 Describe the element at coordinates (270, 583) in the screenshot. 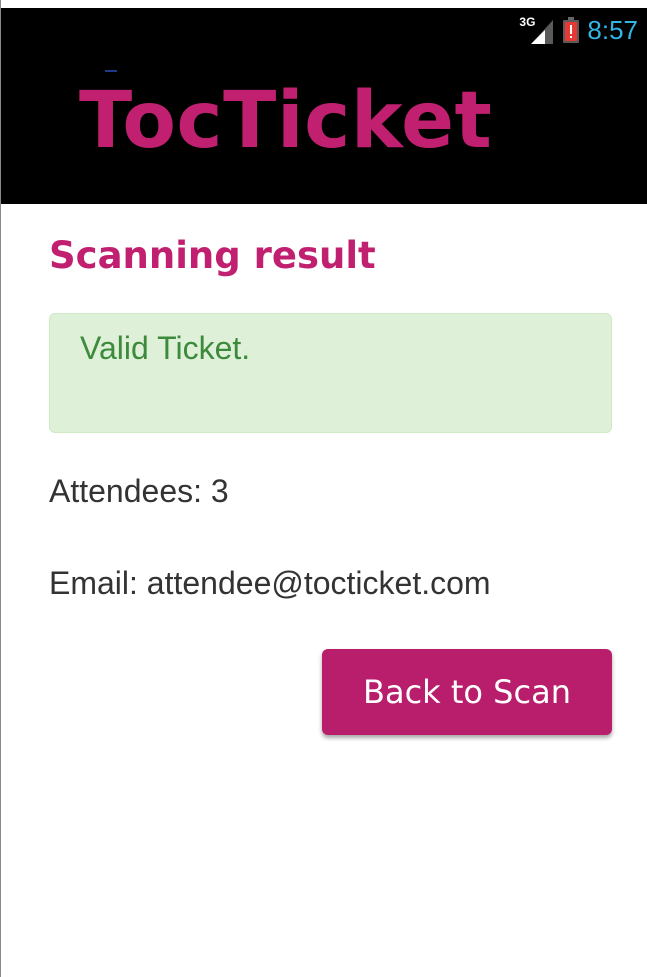

I see `attendee-email: Email: attendee@tocticket.com` at that location.